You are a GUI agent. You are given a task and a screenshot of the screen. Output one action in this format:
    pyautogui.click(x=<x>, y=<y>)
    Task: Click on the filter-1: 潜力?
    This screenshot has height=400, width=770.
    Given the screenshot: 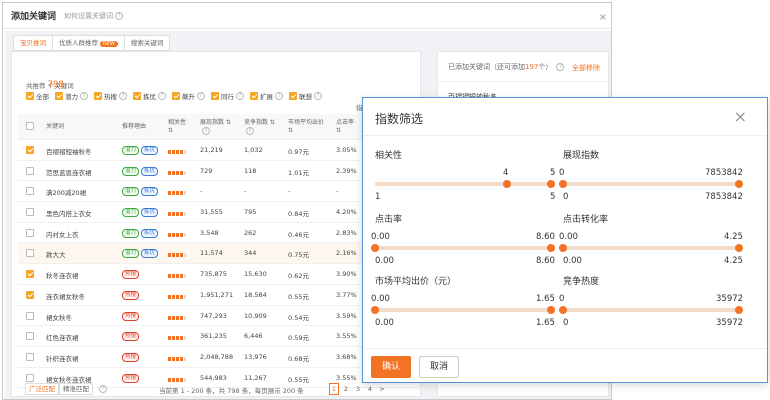 What is the action you would take?
    pyautogui.click(x=71, y=96)
    